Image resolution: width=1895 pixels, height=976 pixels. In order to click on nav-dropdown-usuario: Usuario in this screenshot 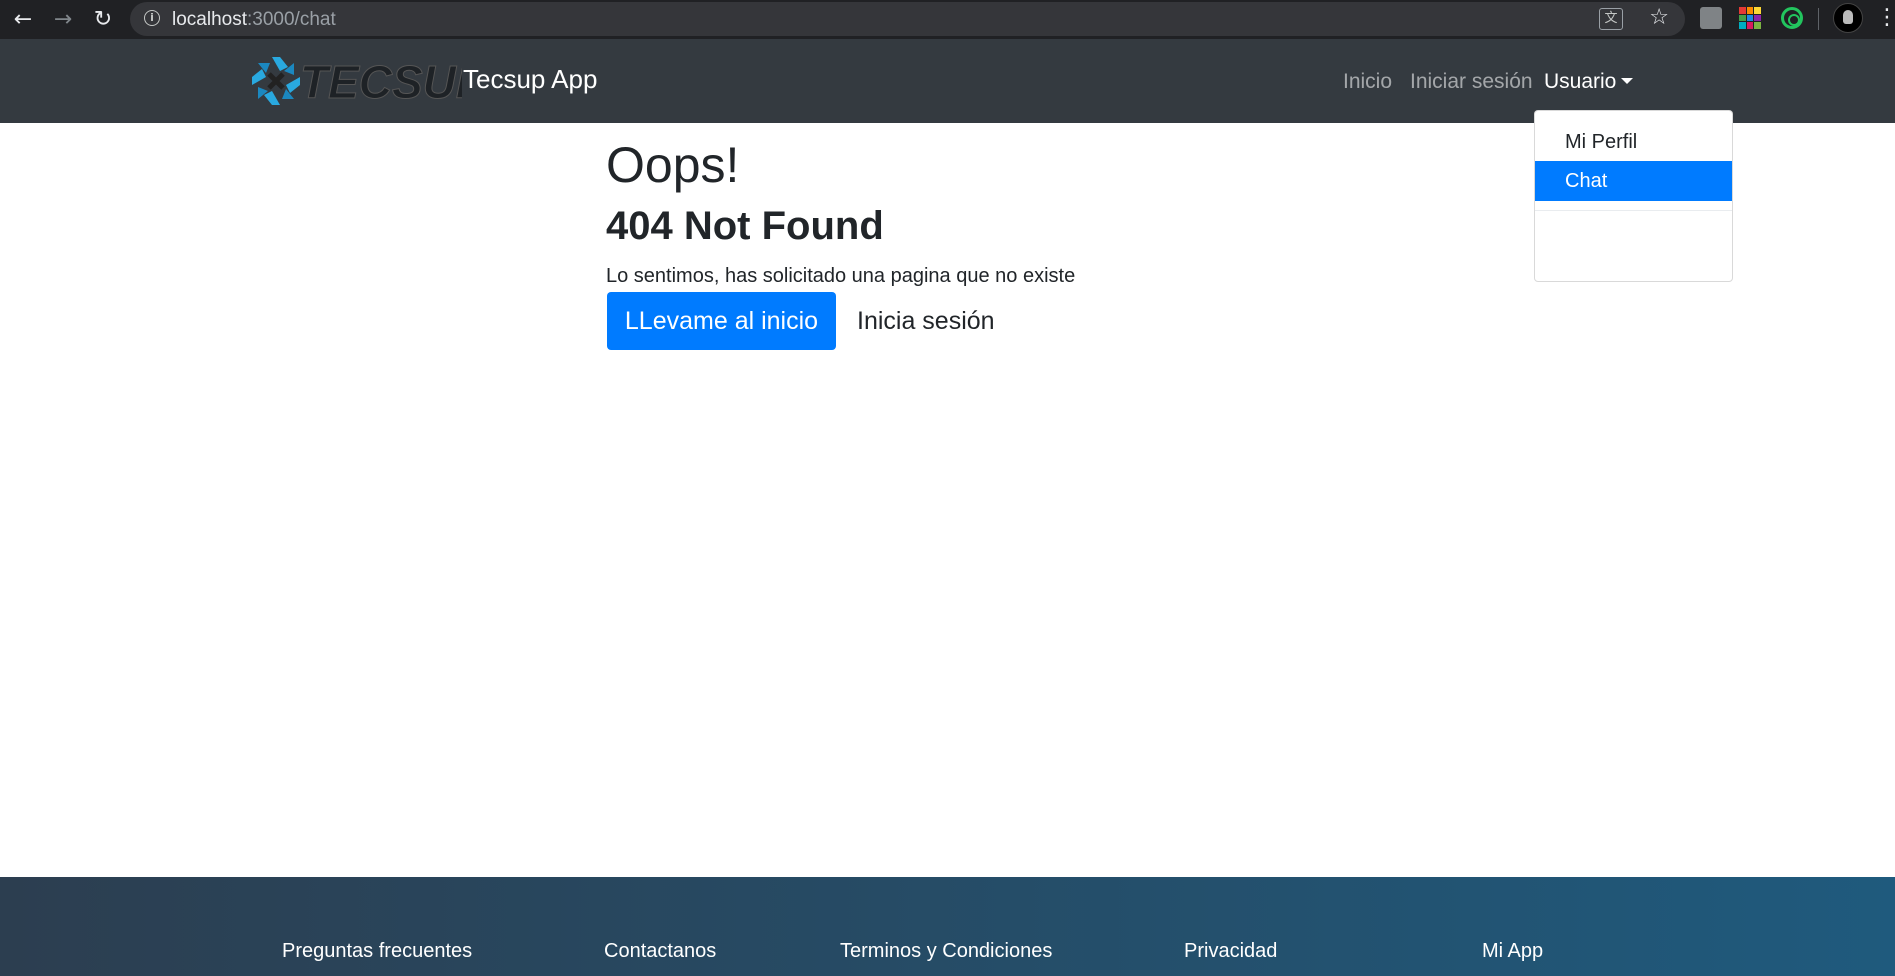, I will do `click(1589, 82)`.